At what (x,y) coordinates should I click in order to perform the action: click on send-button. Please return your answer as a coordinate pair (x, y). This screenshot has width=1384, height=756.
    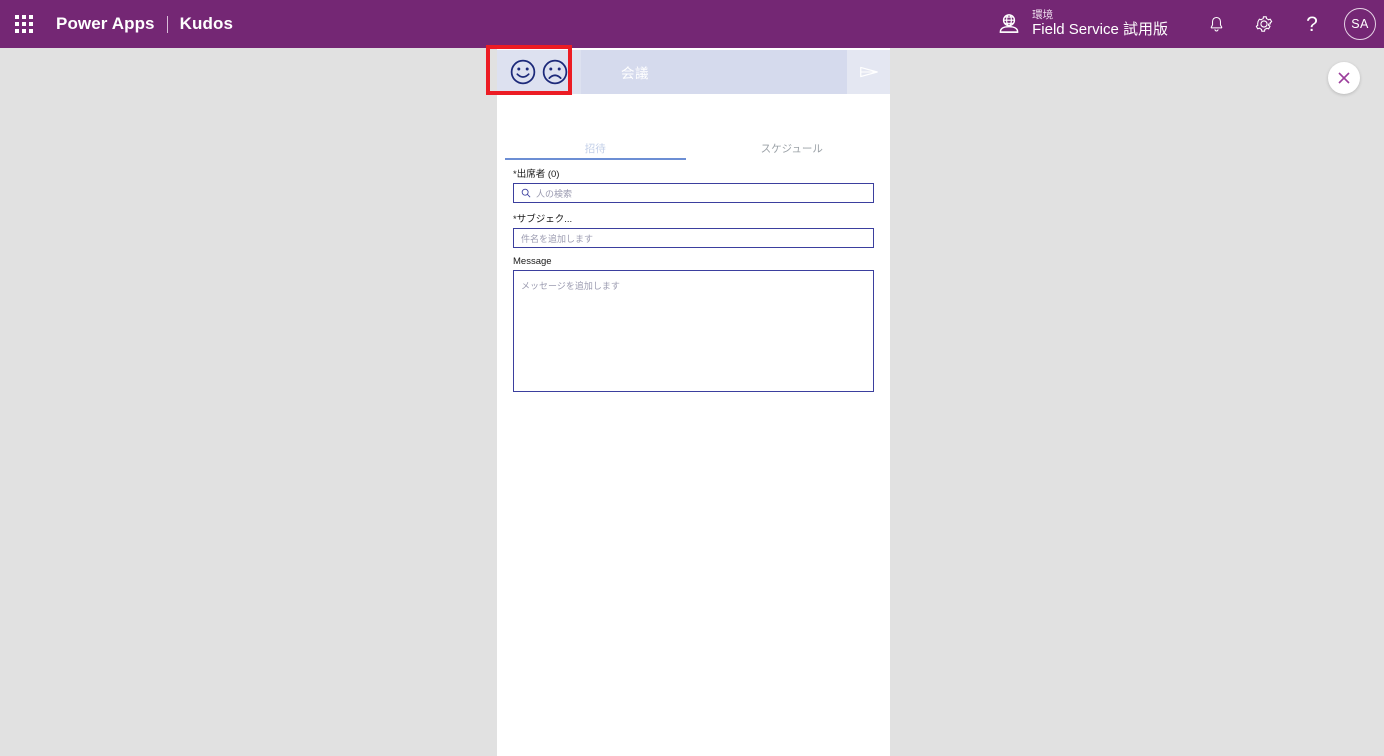
    Looking at the image, I should click on (868, 72).